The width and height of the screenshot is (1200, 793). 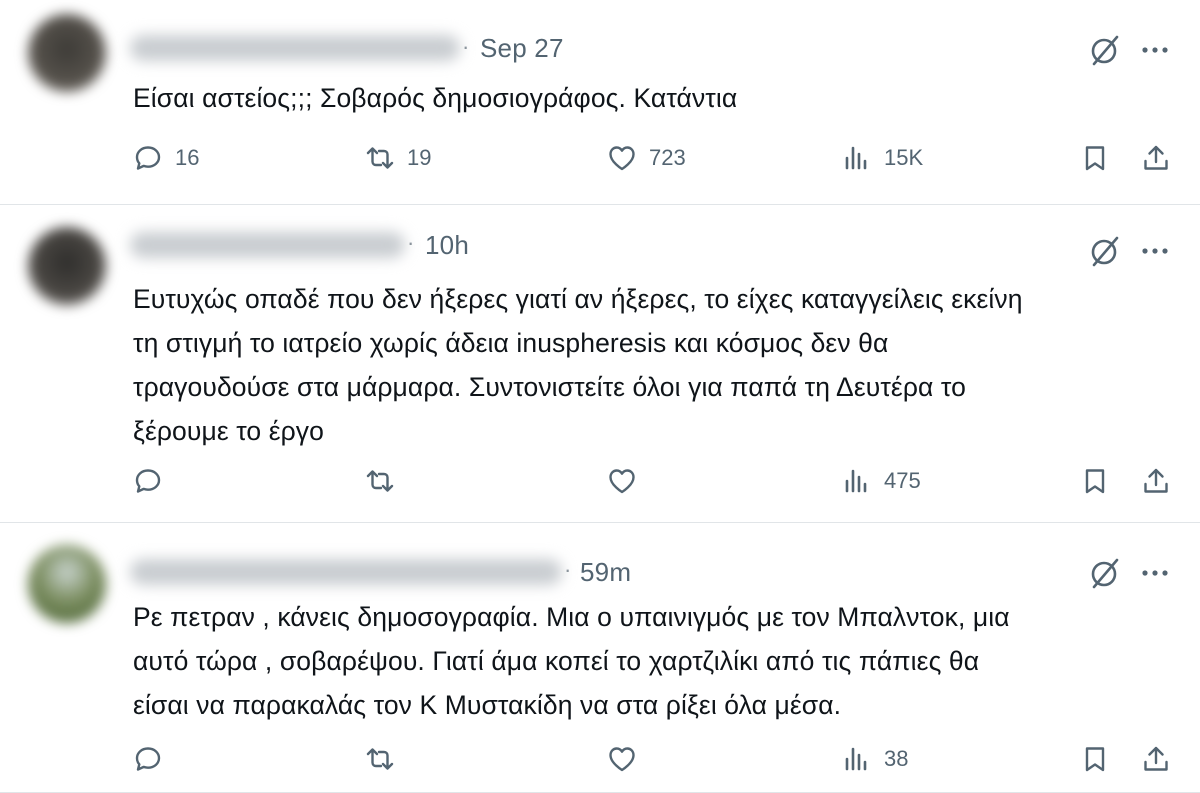 What do you see at coordinates (187, 157) in the screenshot?
I see `reply-count: 16` at bounding box center [187, 157].